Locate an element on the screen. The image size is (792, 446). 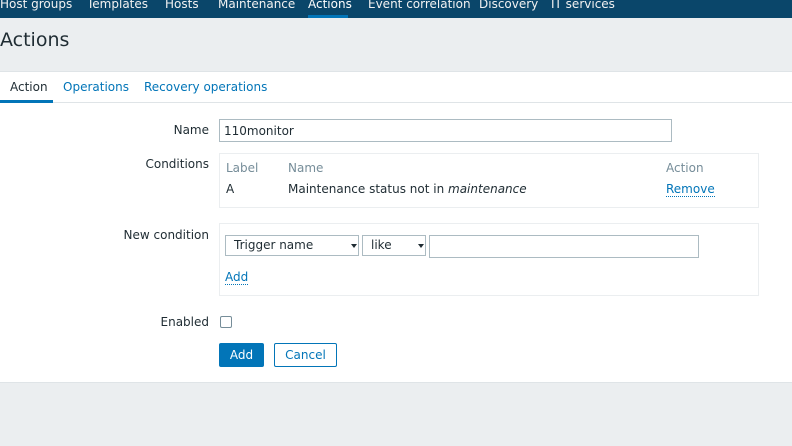
new-condition-label: New condition is located at coordinates (166, 235).